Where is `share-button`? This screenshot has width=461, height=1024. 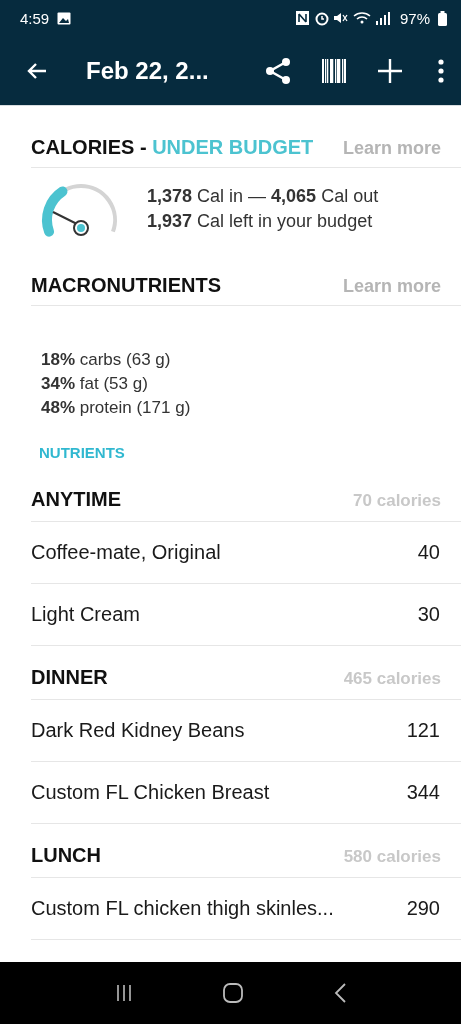
share-button is located at coordinates (278, 70).